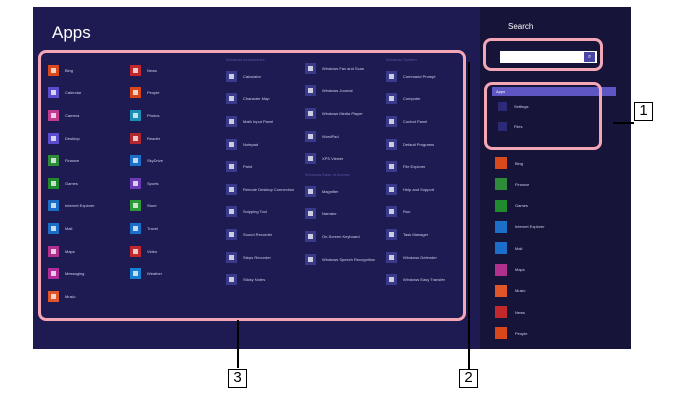 The width and height of the screenshot is (674, 415). I want to click on app-label: Finance, so click(522, 184).